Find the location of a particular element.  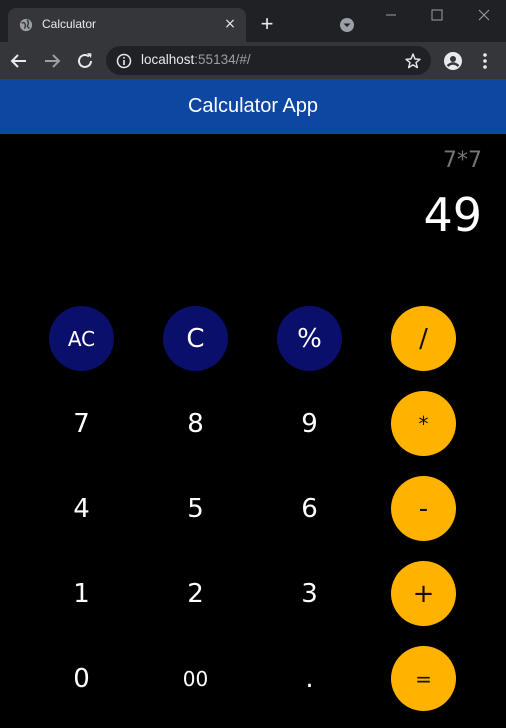

seven-button: 7 is located at coordinates (81, 423).